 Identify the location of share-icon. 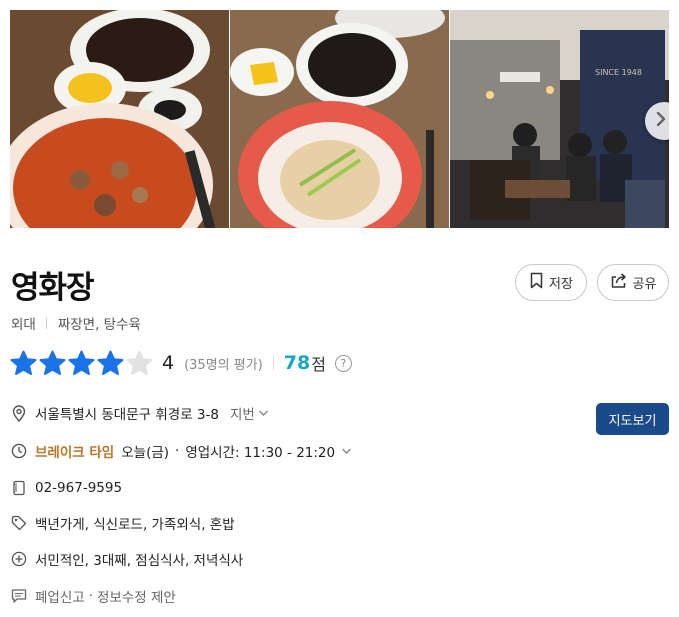
(619, 282).